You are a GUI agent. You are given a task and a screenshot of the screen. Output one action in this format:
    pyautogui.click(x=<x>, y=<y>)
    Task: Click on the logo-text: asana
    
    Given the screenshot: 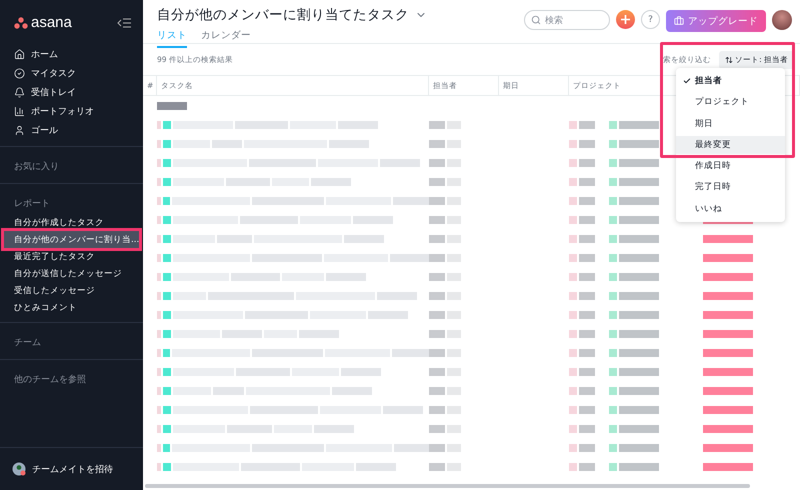 What is the action you would take?
    pyautogui.click(x=51, y=22)
    